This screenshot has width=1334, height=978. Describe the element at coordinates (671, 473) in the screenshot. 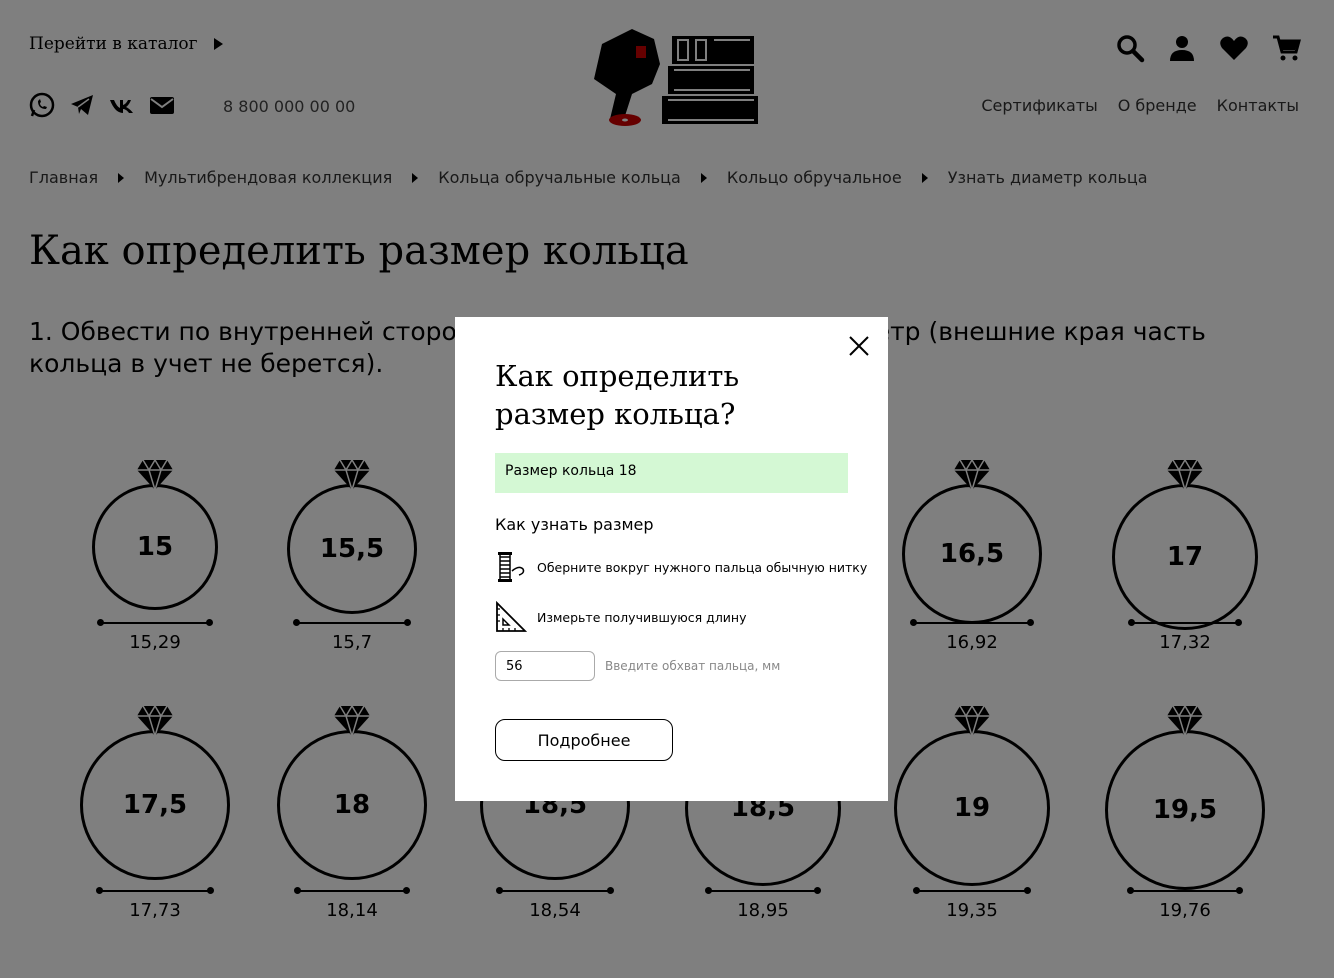

I see `size-result: Размер кольца 18` at that location.